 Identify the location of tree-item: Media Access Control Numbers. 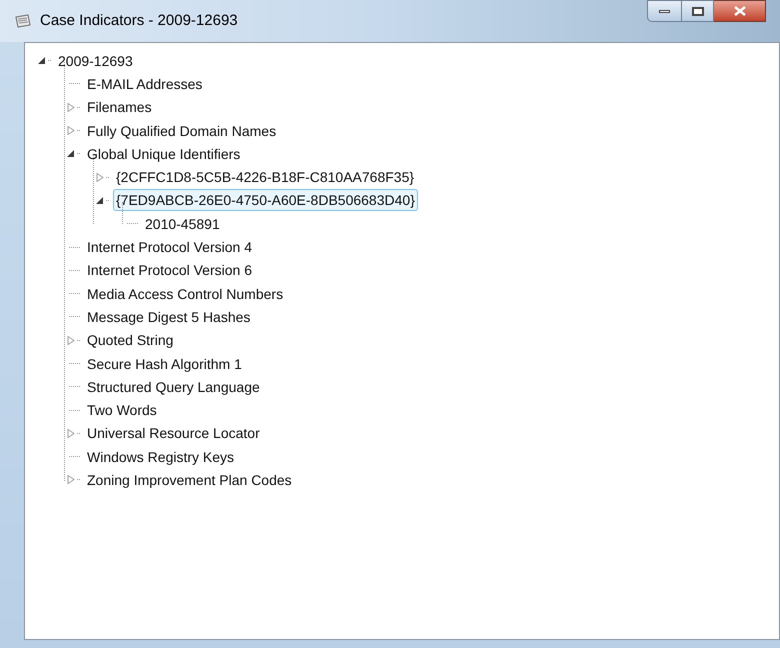
(185, 293).